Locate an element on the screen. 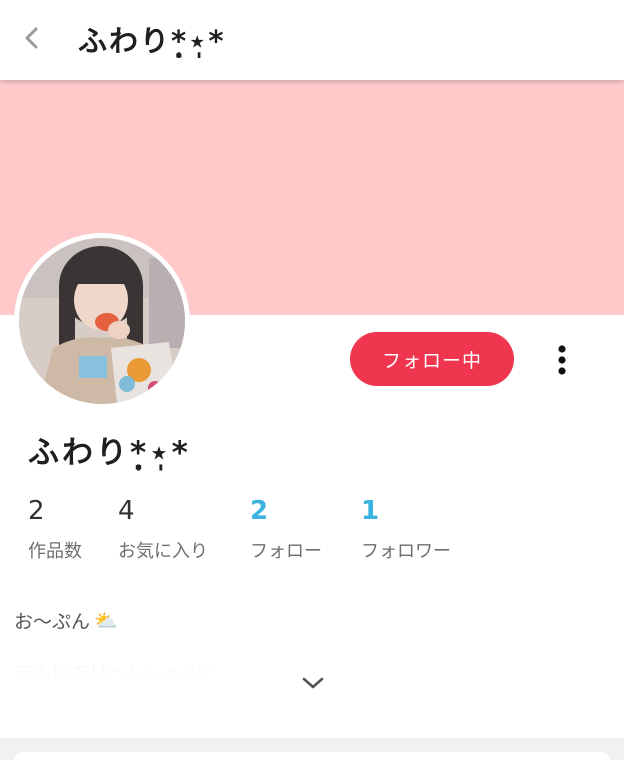 Image resolution: width=624 pixels, height=760 pixels. more-vertical-icon is located at coordinates (562, 362).